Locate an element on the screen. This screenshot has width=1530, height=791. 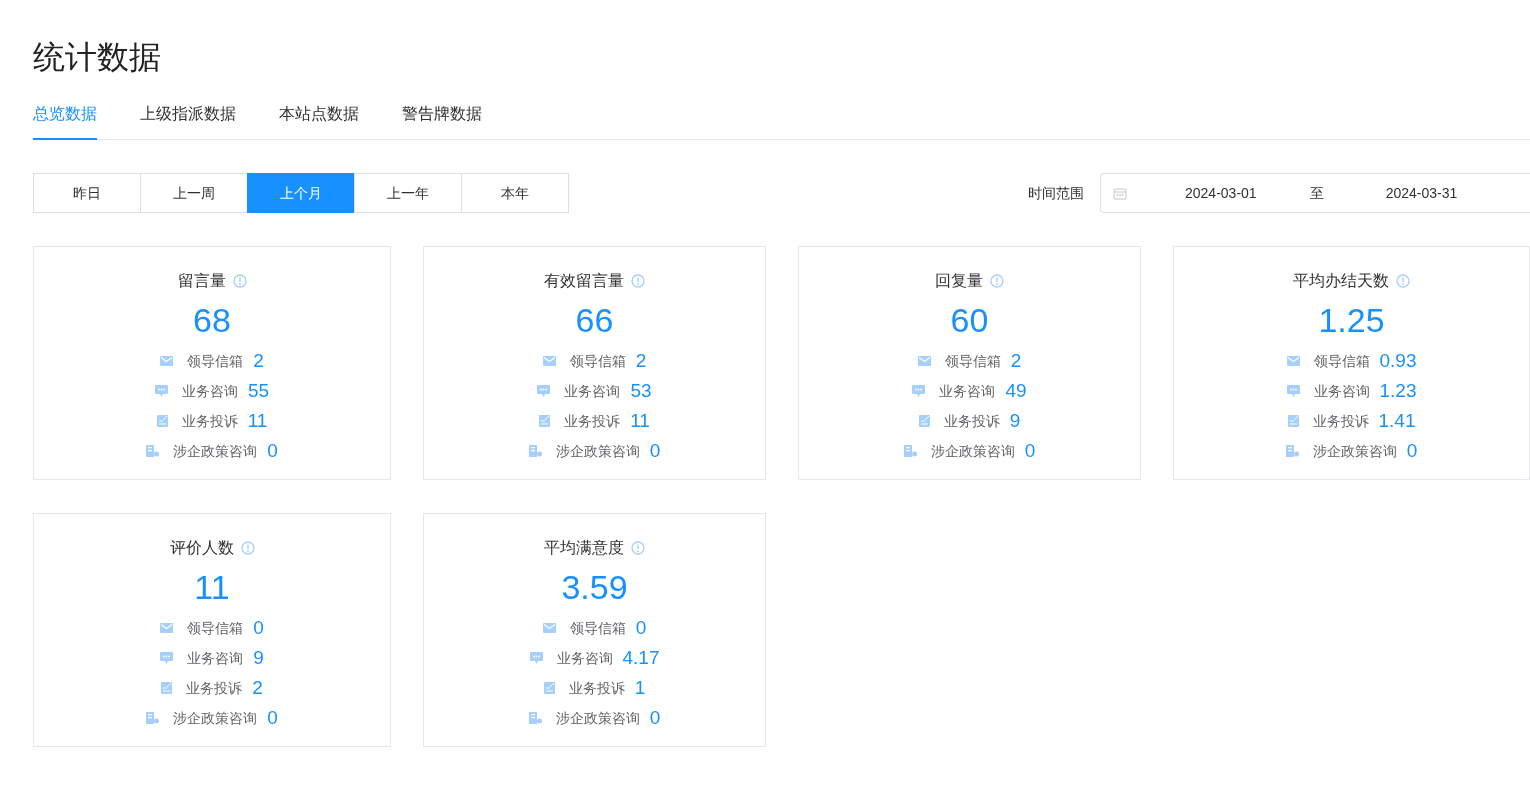
date-range-field: 2024-03-01 至 2024-03-31 is located at coordinates (1315, 193).